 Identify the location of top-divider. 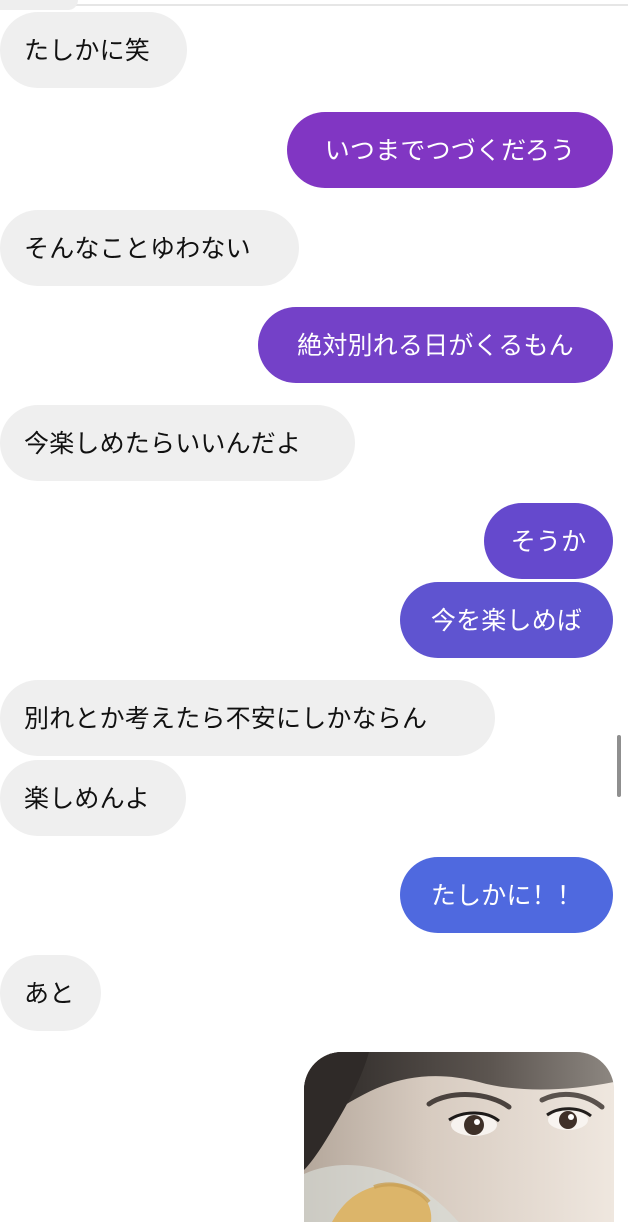
(314, 5).